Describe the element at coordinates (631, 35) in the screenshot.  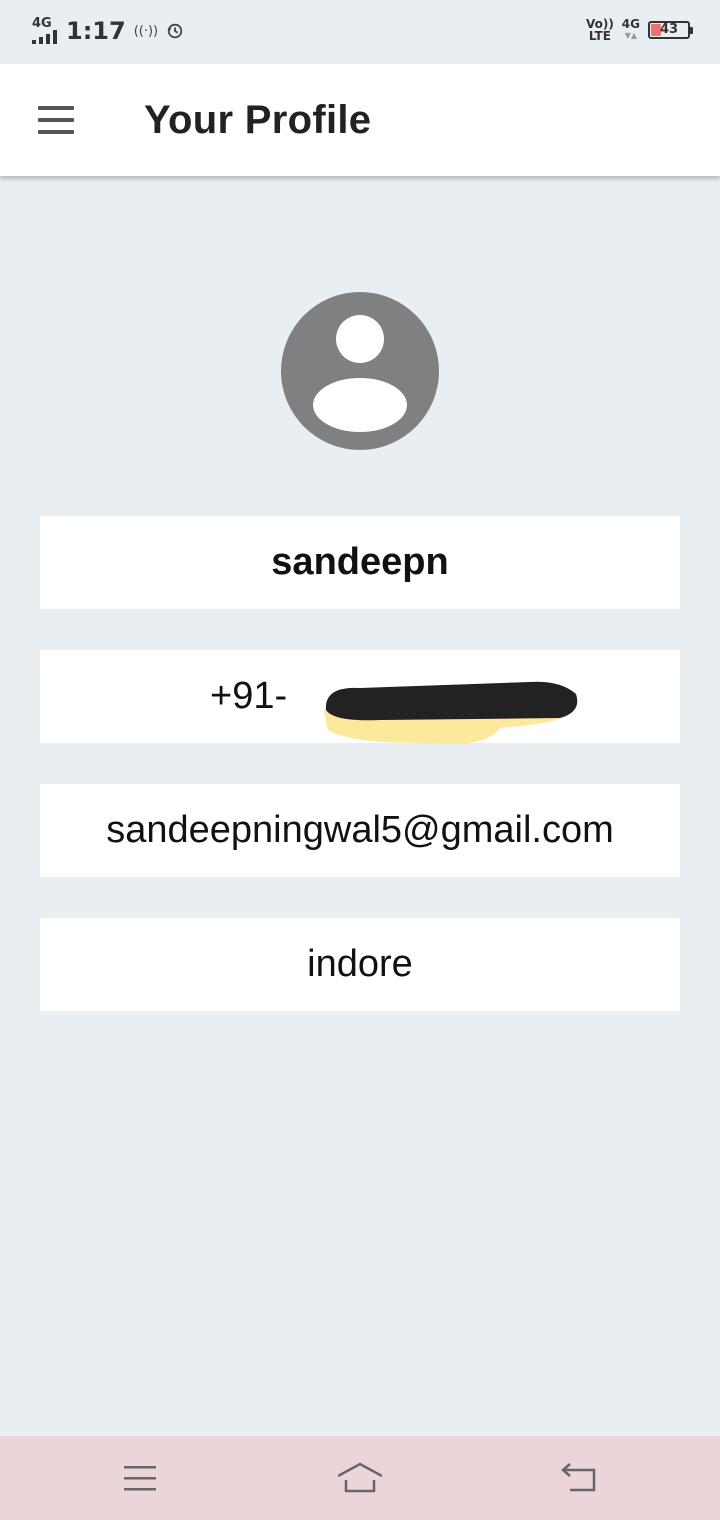
I see `data-arrows-icon: ▼▲` at that location.